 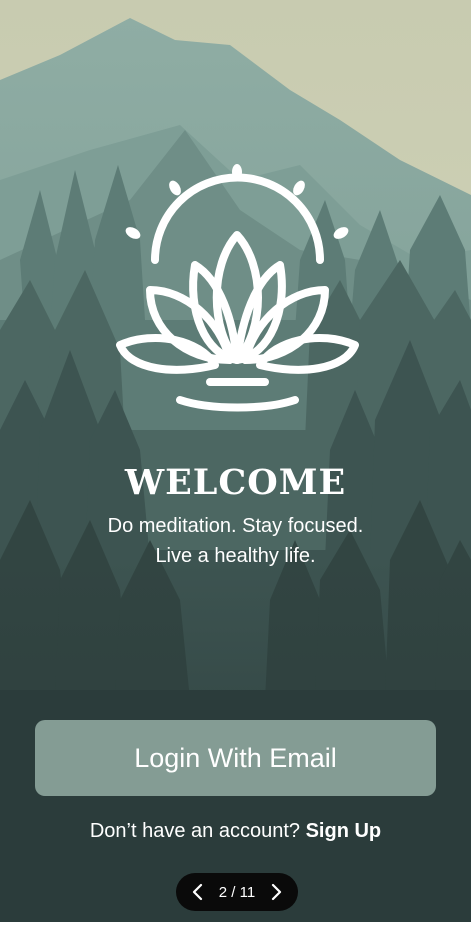 I want to click on page-indicator: 2 / 11, so click(x=237, y=892).